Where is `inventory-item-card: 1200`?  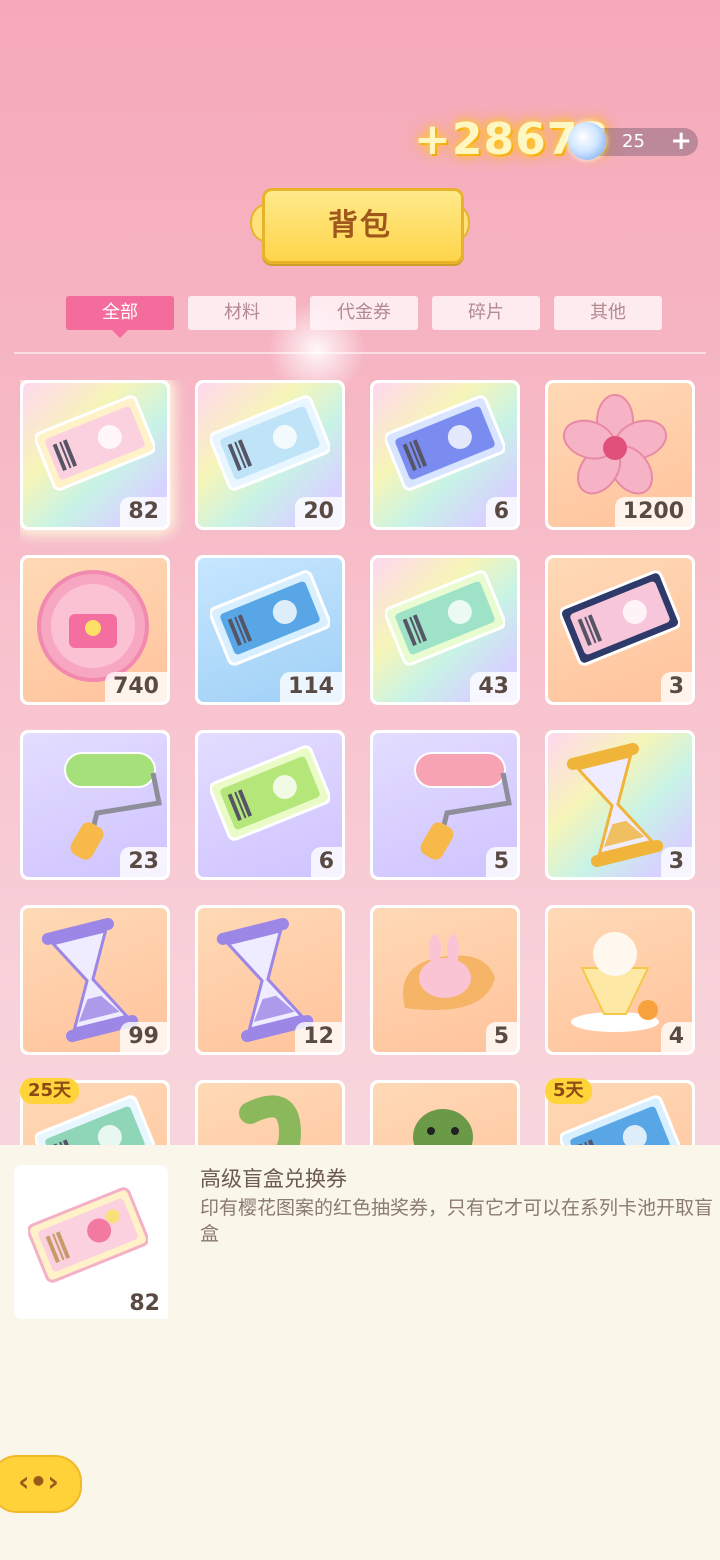
inventory-item-card: 1200 is located at coordinates (620, 455).